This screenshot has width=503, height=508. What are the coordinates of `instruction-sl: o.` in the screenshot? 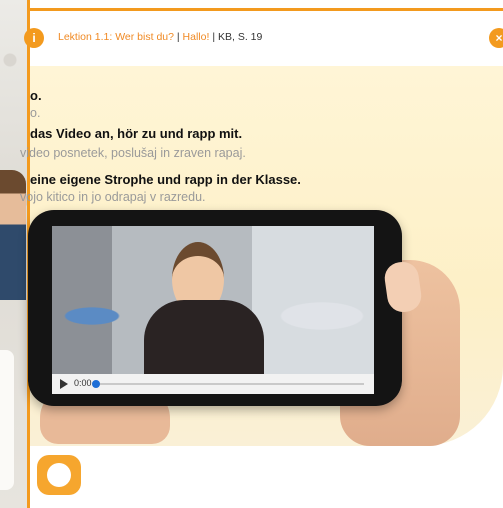 It's located at (35, 113).